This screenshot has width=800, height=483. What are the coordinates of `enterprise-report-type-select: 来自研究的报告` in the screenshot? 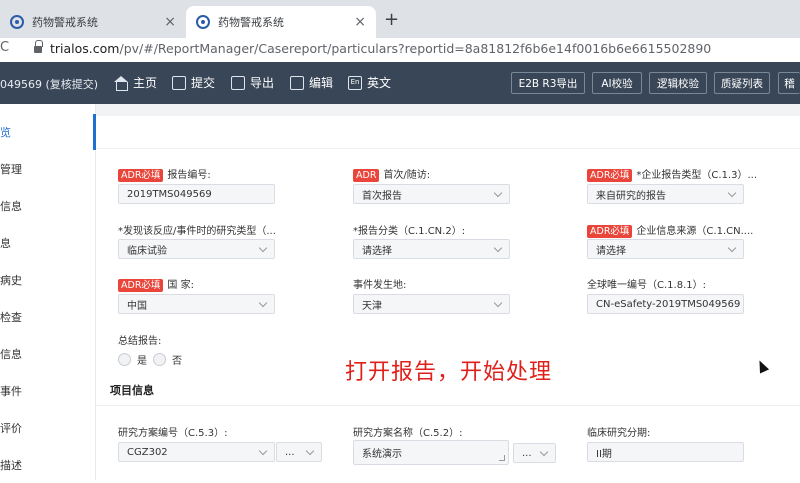 It's located at (665, 194).